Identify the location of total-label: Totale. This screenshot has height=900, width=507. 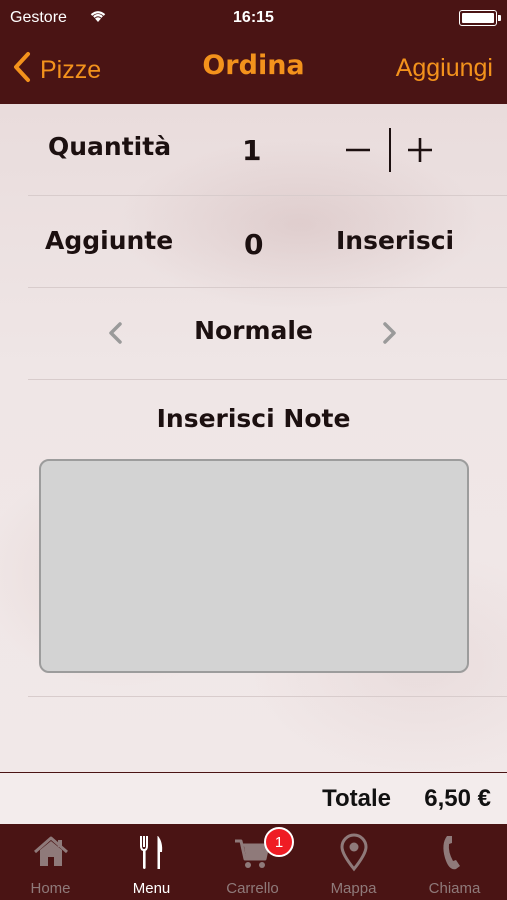
(356, 798).